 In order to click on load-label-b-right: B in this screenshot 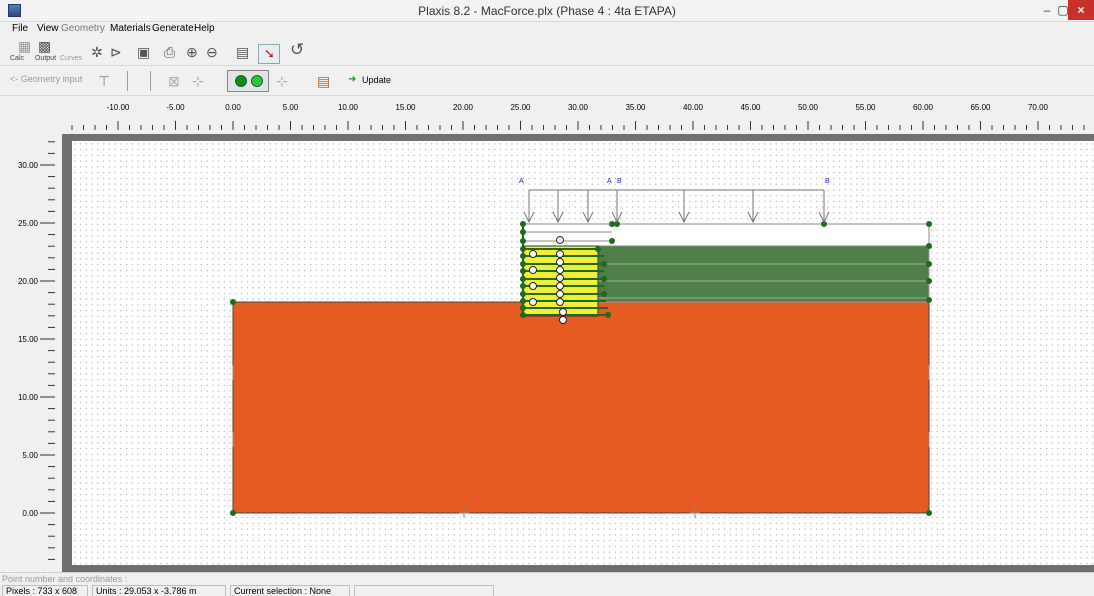, I will do `click(827, 181)`.